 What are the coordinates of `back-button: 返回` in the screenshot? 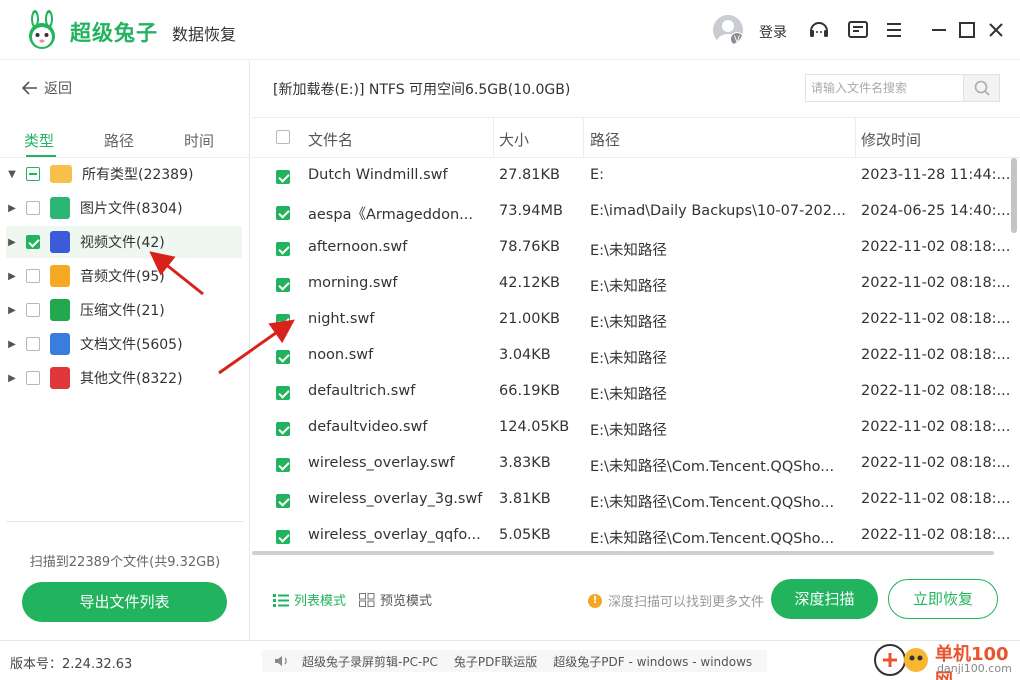 It's located at (47, 88).